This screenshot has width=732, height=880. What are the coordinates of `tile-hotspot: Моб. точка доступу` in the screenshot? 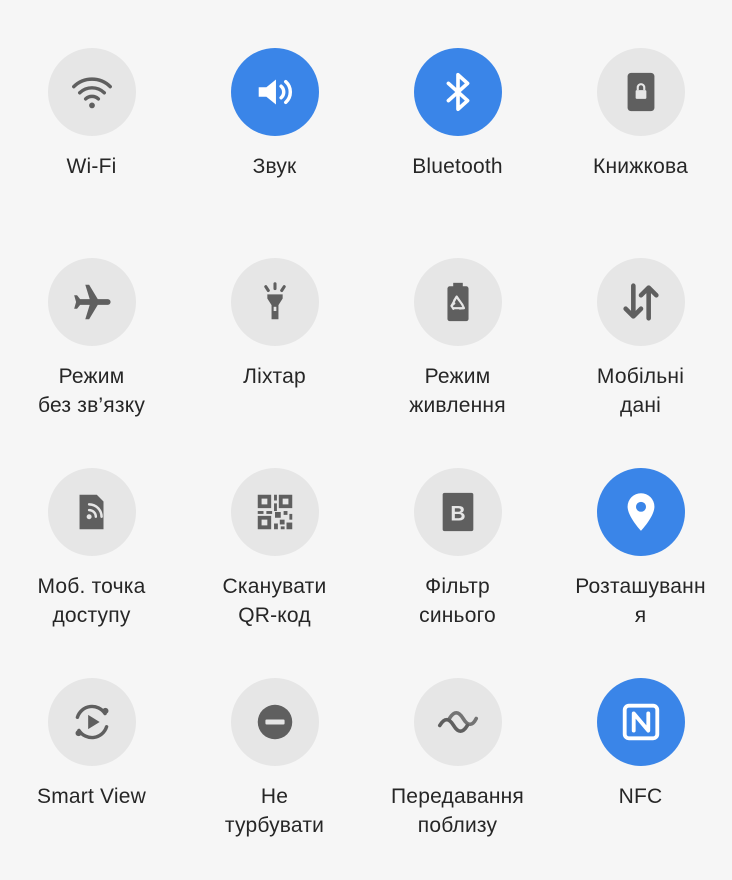 It's located at (91, 525).